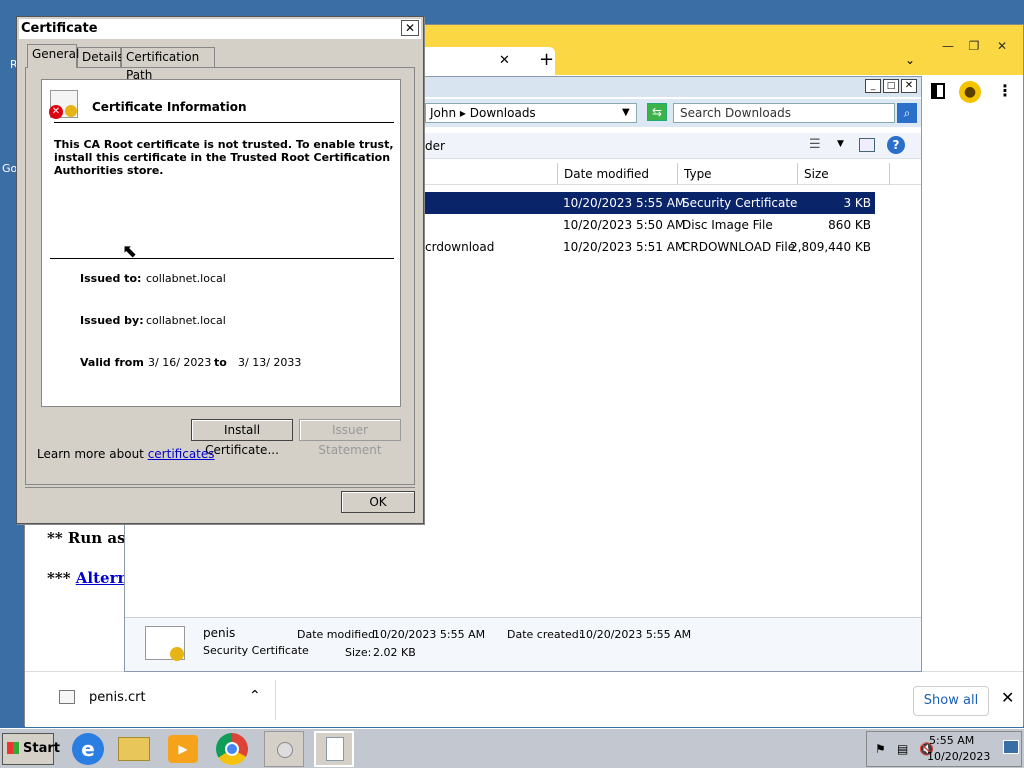  I want to click on file-date: 10/20/2023 5:55 AM, so click(624, 203).